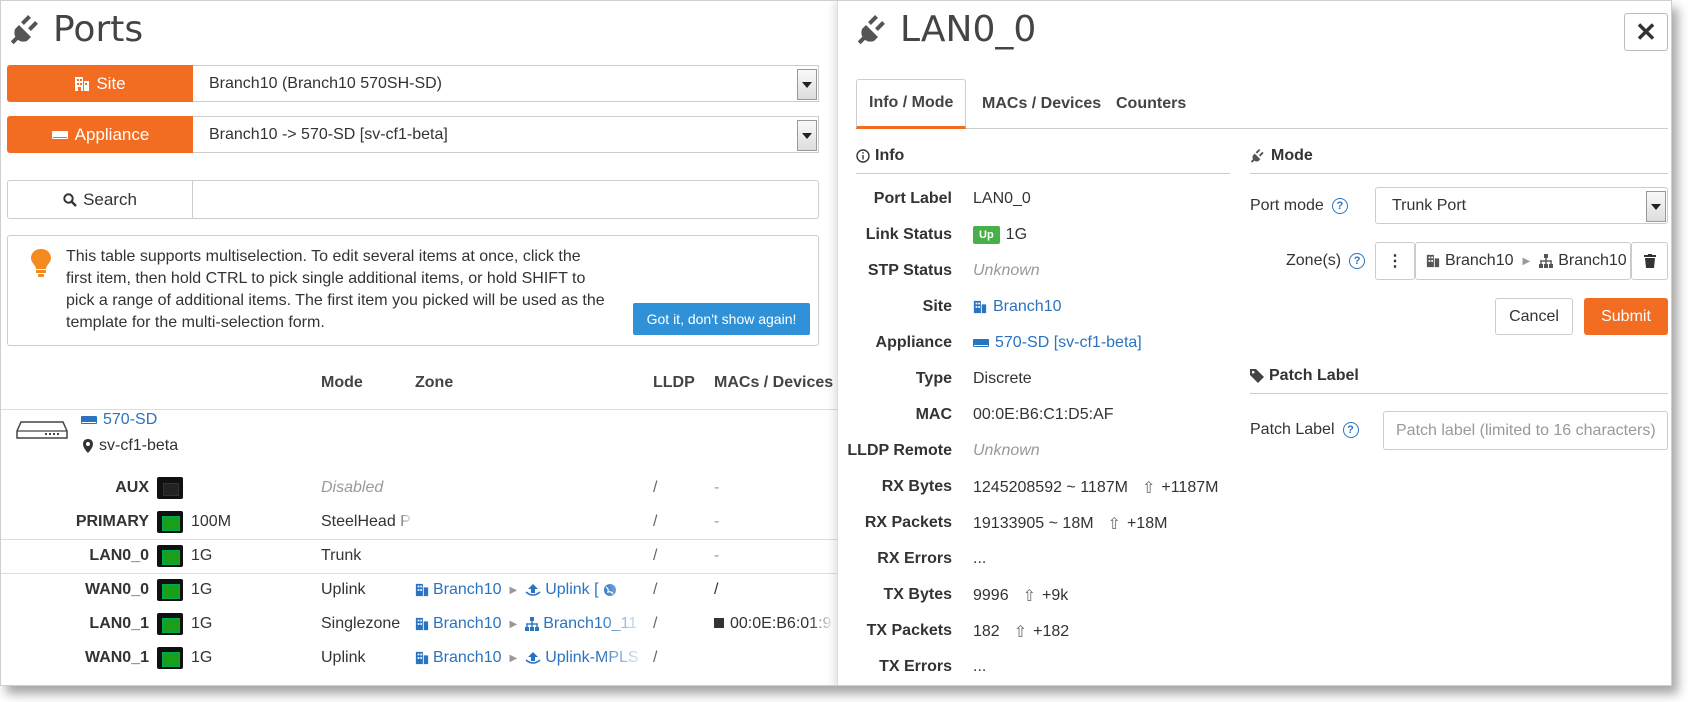 This screenshot has width=1688, height=702. What do you see at coordinates (76, 29) in the screenshot?
I see `page-title: Ports` at bounding box center [76, 29].